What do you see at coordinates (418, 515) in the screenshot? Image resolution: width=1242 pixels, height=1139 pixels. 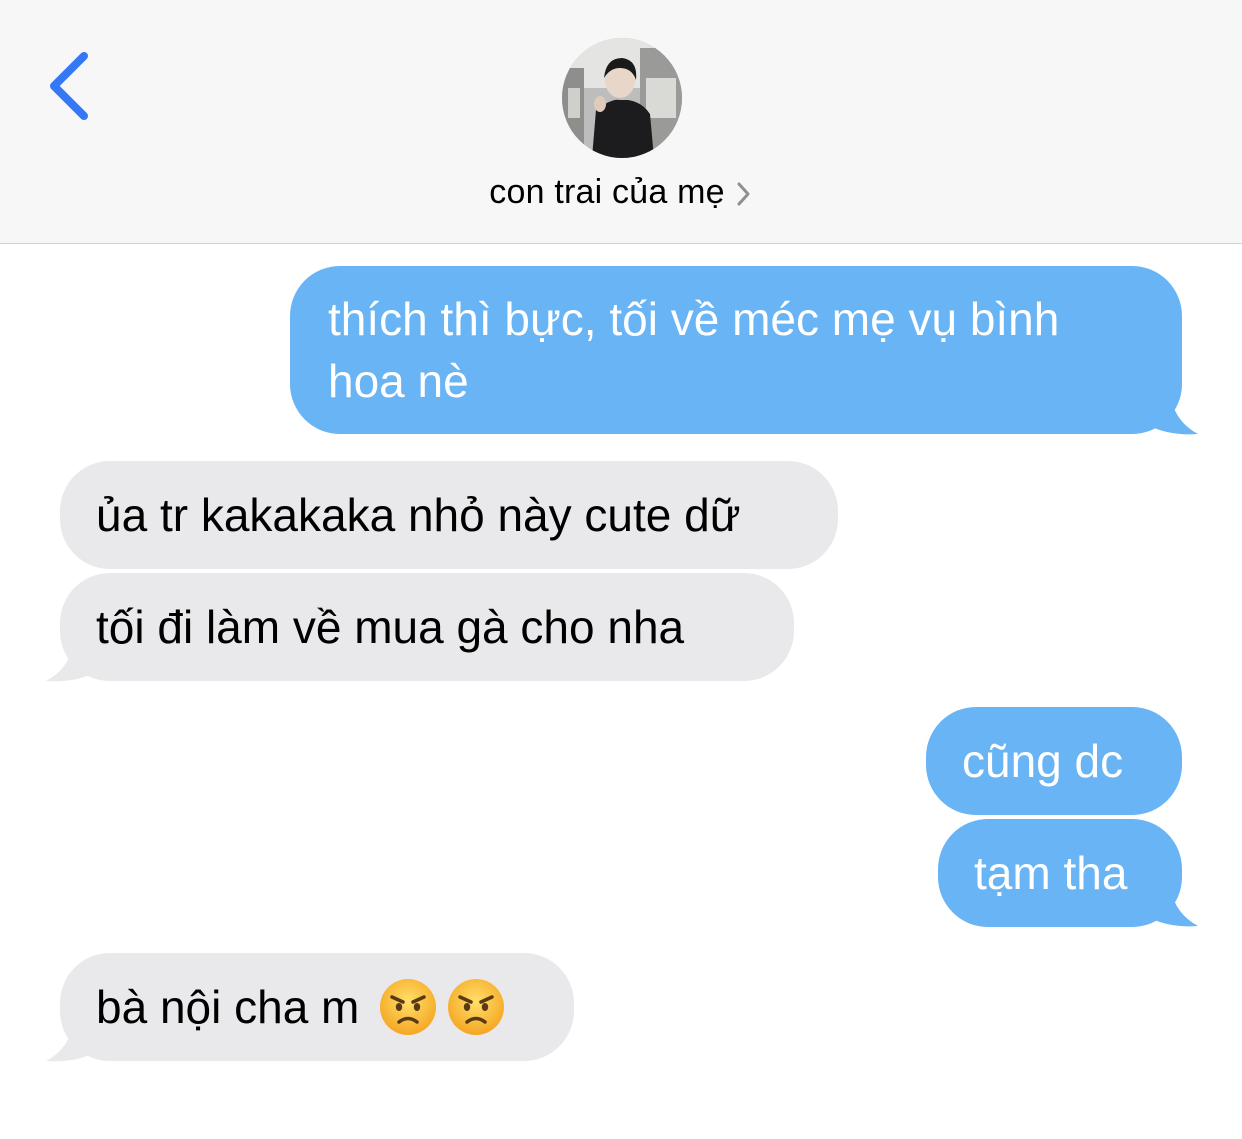 I see `message-text: ủa tr kakakaka nhỏ này cute dữ` at bounding box center [418, 515].